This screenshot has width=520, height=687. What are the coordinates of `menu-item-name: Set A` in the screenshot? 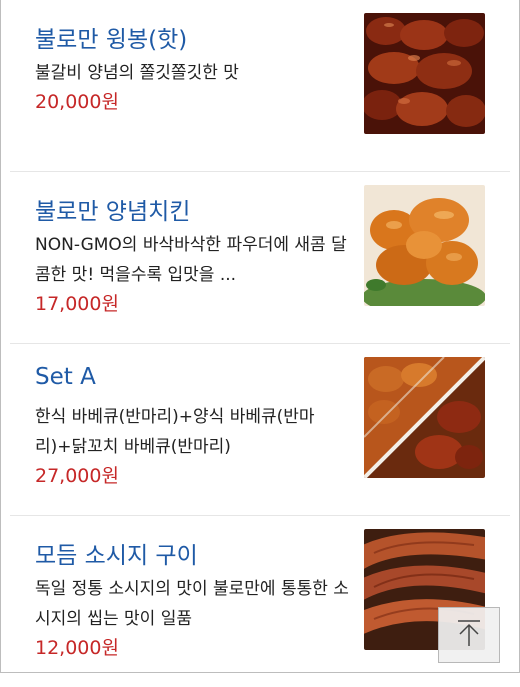 It's located at (65, 377).